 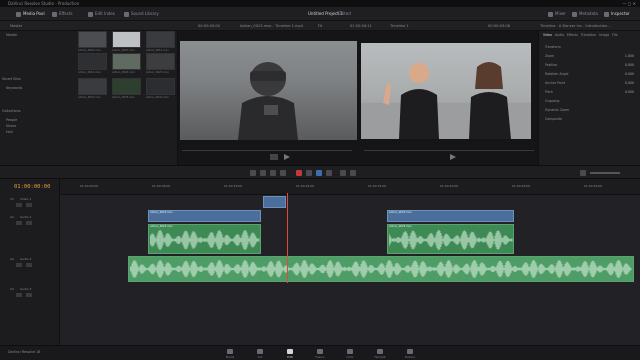 I want to click on track-label: Audio 2, so click(x=26, y=259).